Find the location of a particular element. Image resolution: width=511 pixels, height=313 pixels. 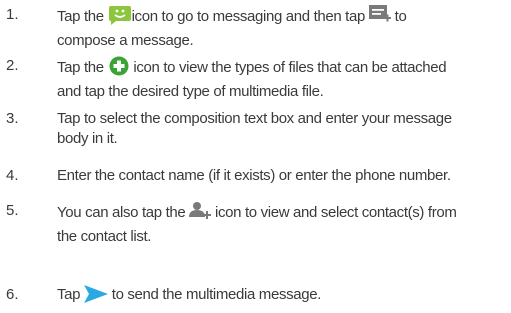

step-number: 2. is located at coordinates (12, 65).